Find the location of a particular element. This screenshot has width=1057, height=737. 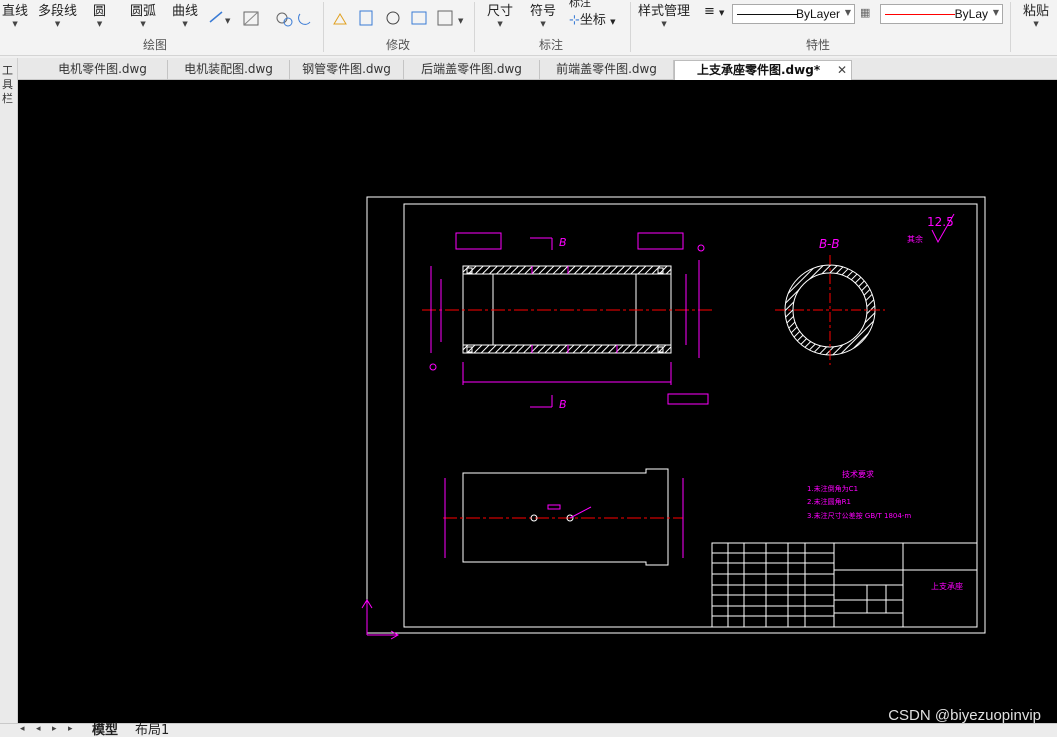

tab-model: 模型 is located at coordinates (105, 730).